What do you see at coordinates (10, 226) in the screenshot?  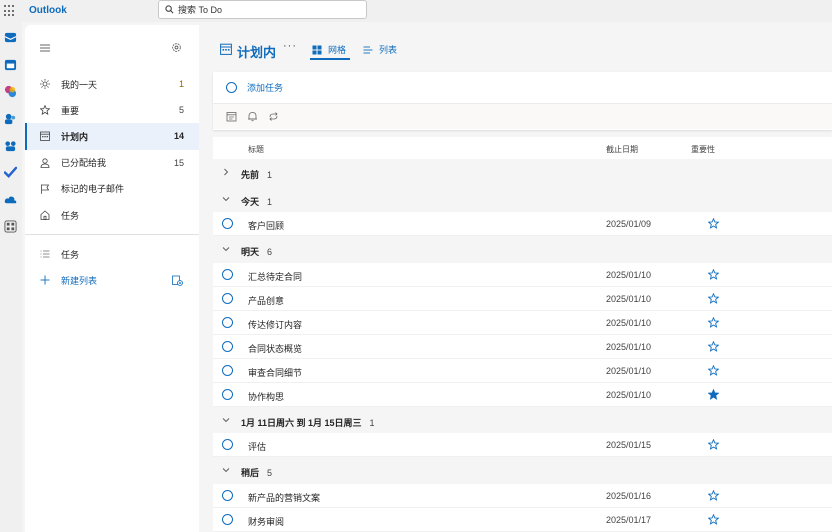 I see `apps-icon` at bounding box center [10, 226].